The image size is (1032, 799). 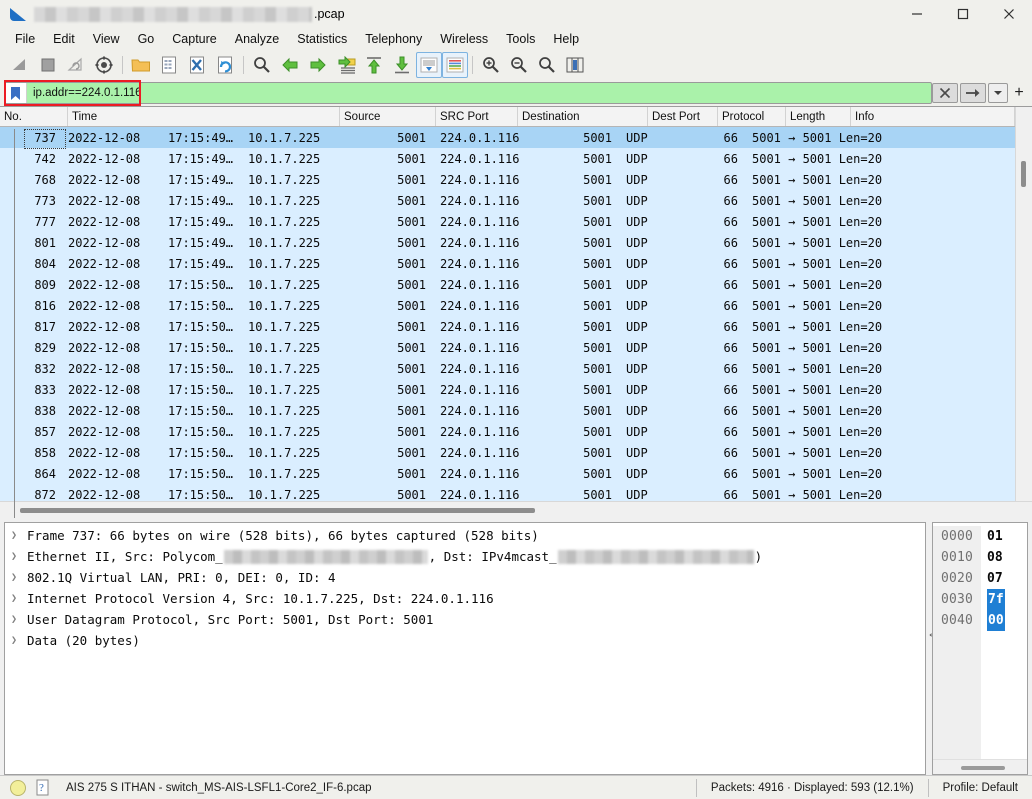 I want to click on auto-scroll-icon, so click(x=429, y=65).